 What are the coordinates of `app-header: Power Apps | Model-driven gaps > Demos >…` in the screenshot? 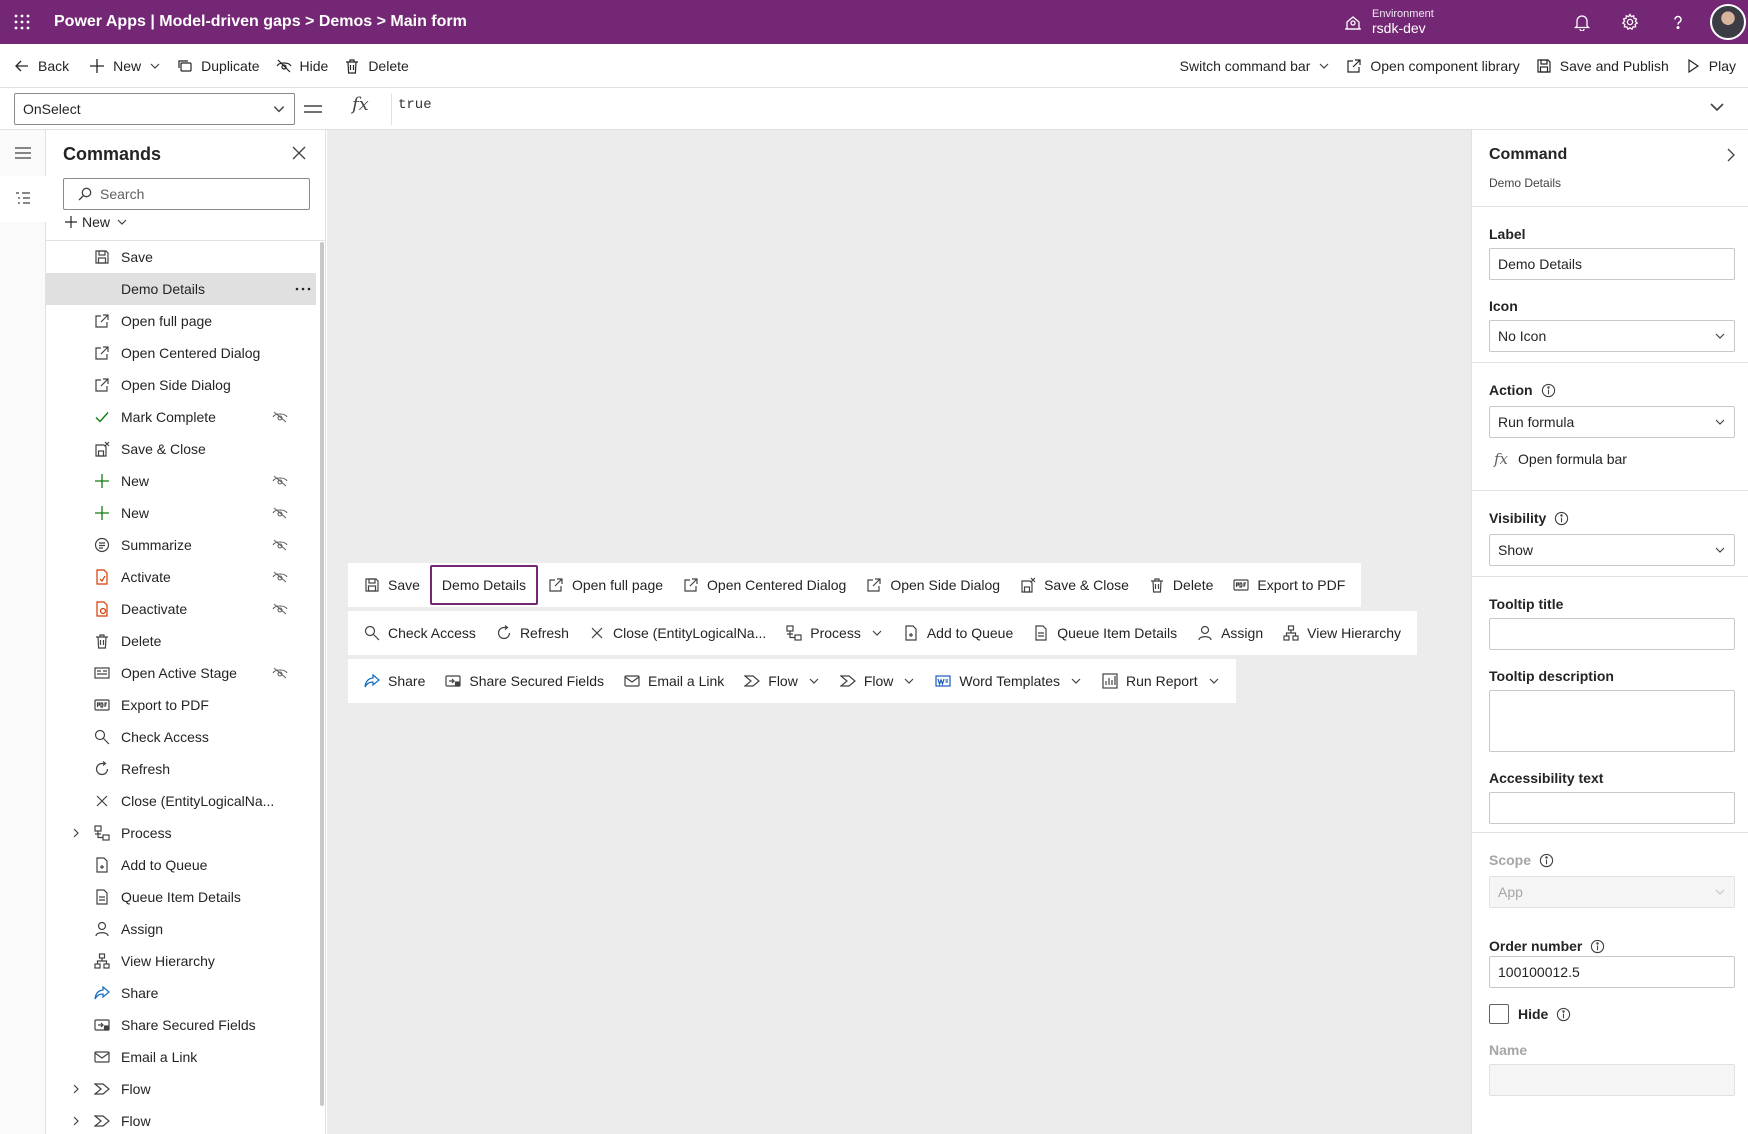 It's located at (874, 22).